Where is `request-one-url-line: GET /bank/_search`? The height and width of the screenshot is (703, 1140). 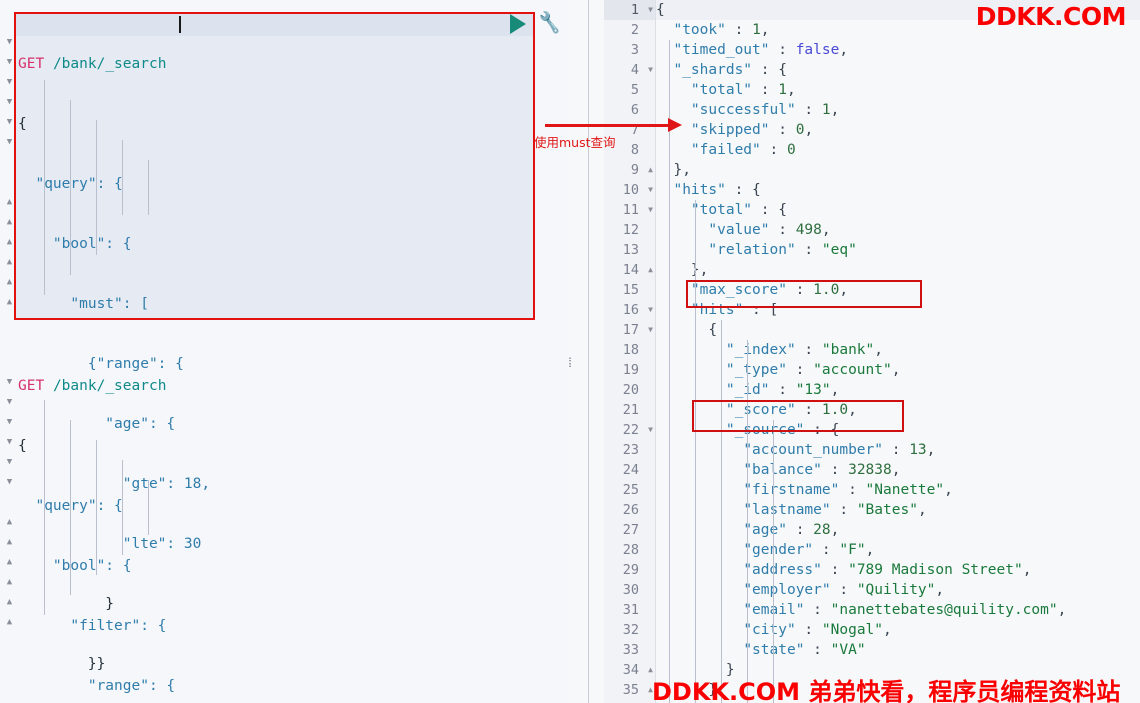 request-one-url-line: GET /bank/_search is located at coordinates (293, 64).